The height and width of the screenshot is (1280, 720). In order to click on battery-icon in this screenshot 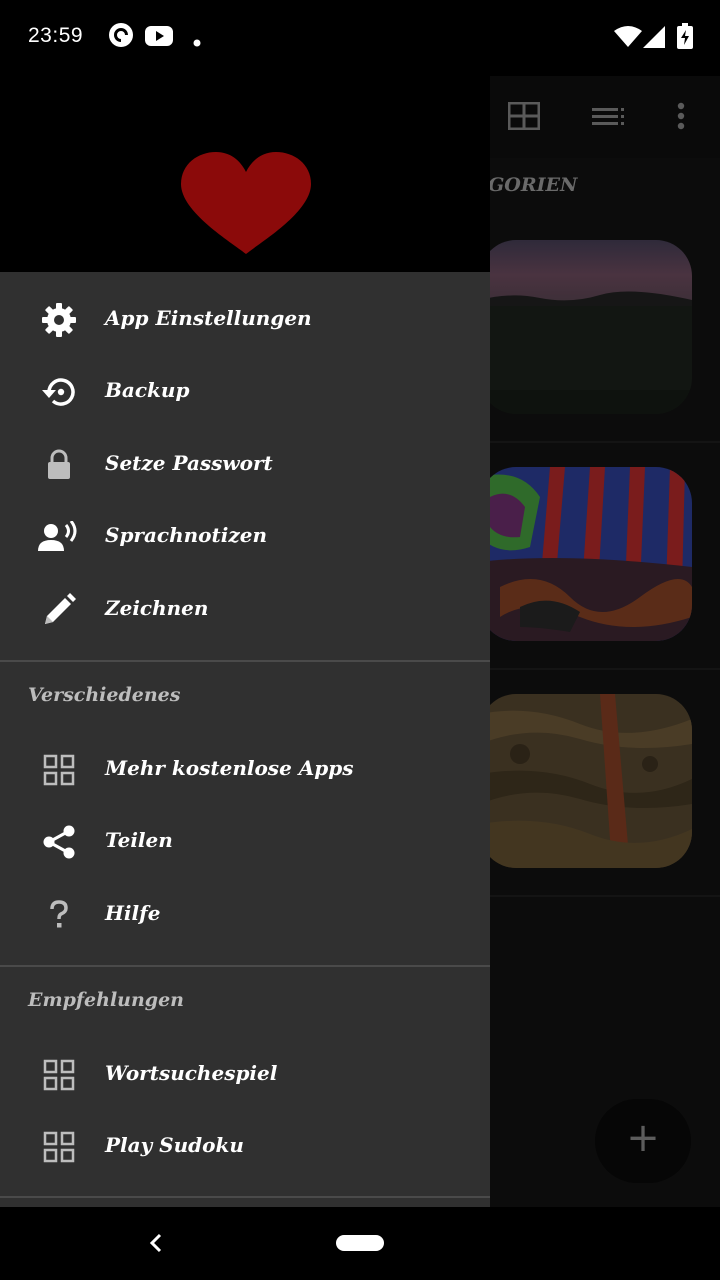, I will do `click(685, 38)`.